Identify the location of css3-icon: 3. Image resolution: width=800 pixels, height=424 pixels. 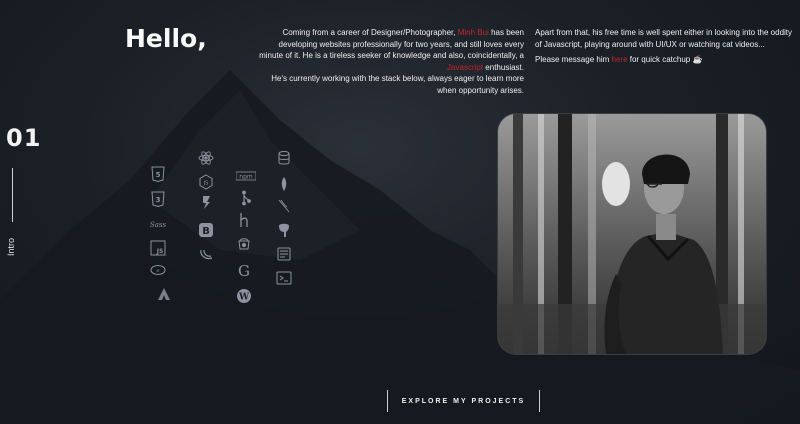
(158, 199).